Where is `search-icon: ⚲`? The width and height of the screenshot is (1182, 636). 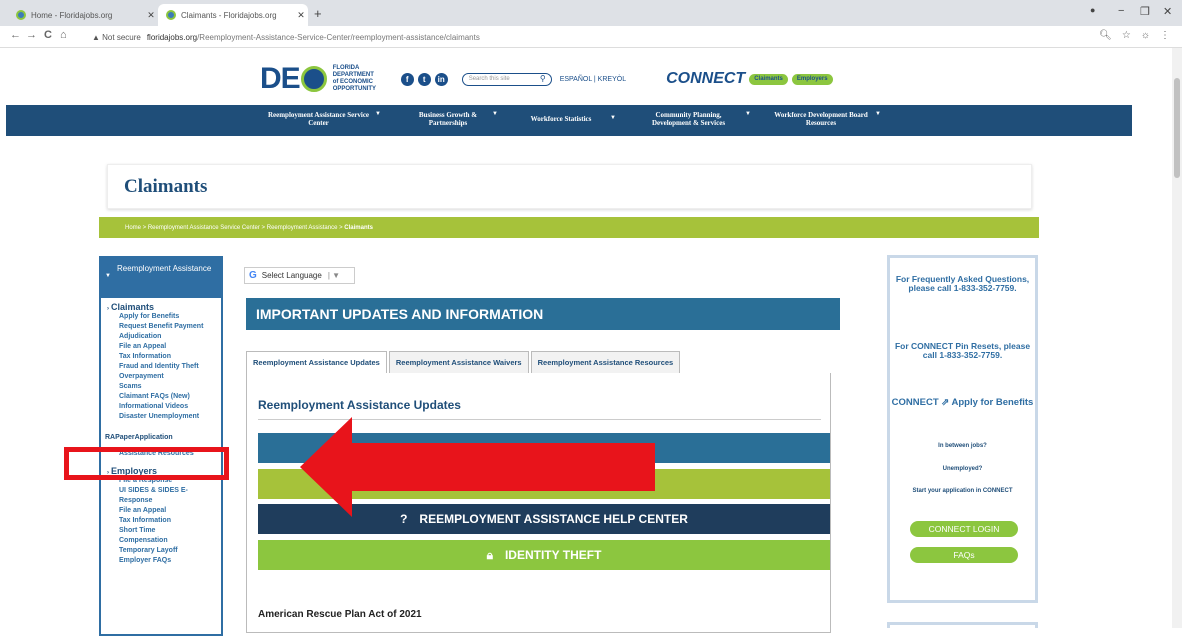 search-icon: ⚲ is located at coordinates (543, 78).